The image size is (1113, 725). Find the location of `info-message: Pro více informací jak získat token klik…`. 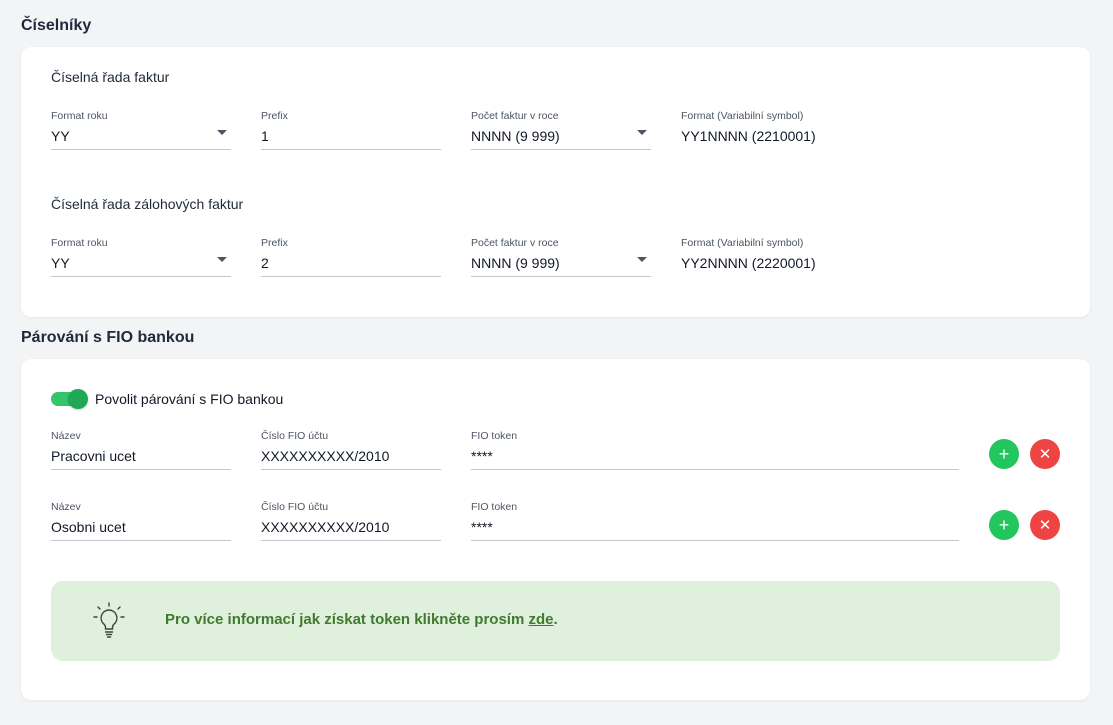

info-message: Pro více informací jak získat token klik… is located at coordinates (347, 619).